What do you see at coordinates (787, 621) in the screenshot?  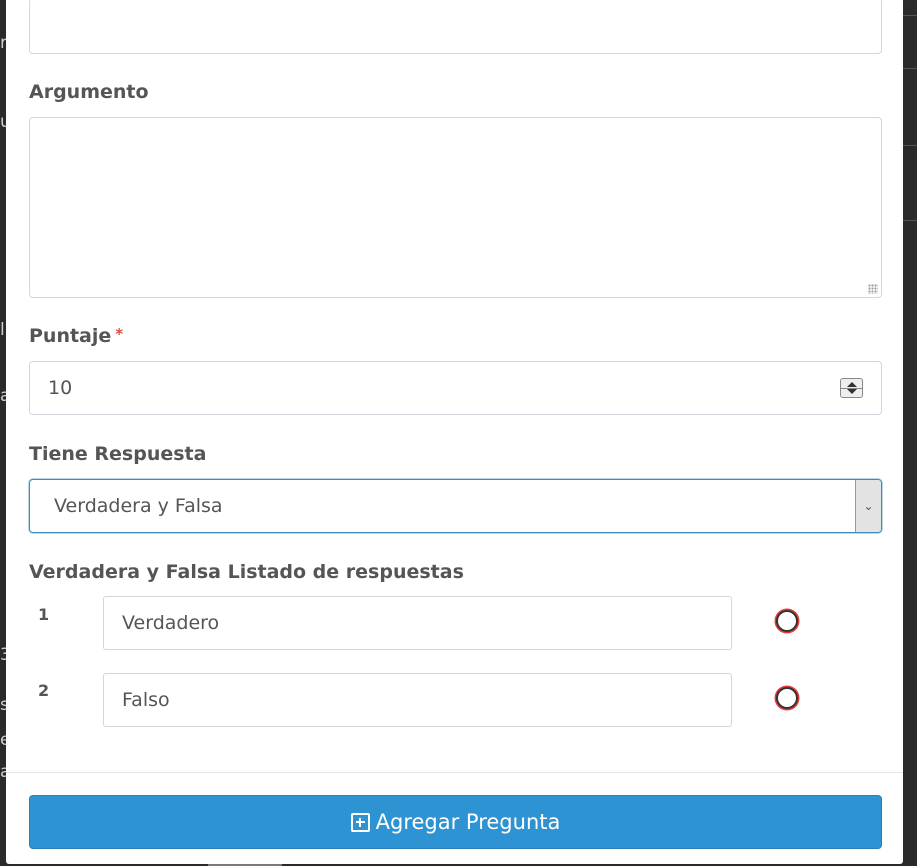 I see `answer-1-correct-radio` at bounding box center [787, 621].